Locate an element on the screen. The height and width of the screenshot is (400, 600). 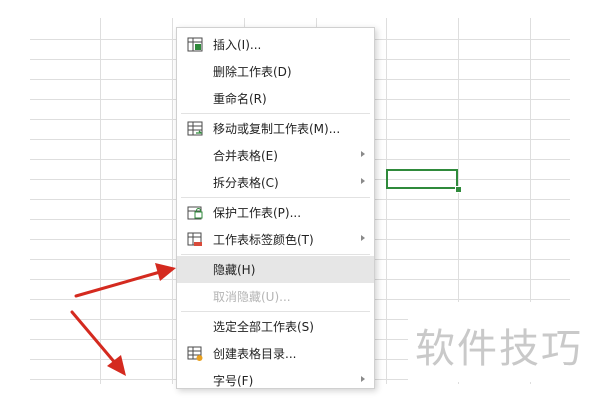
tab-color-icon is located at coordinates (194, 239).